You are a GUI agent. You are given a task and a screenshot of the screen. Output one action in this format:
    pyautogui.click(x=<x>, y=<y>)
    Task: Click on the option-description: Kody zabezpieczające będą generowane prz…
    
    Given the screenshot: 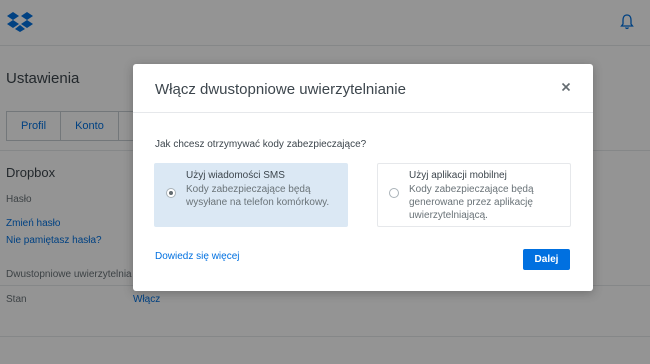 What is the action you would take?
    pyautogui.click(x=471, y=202)
    